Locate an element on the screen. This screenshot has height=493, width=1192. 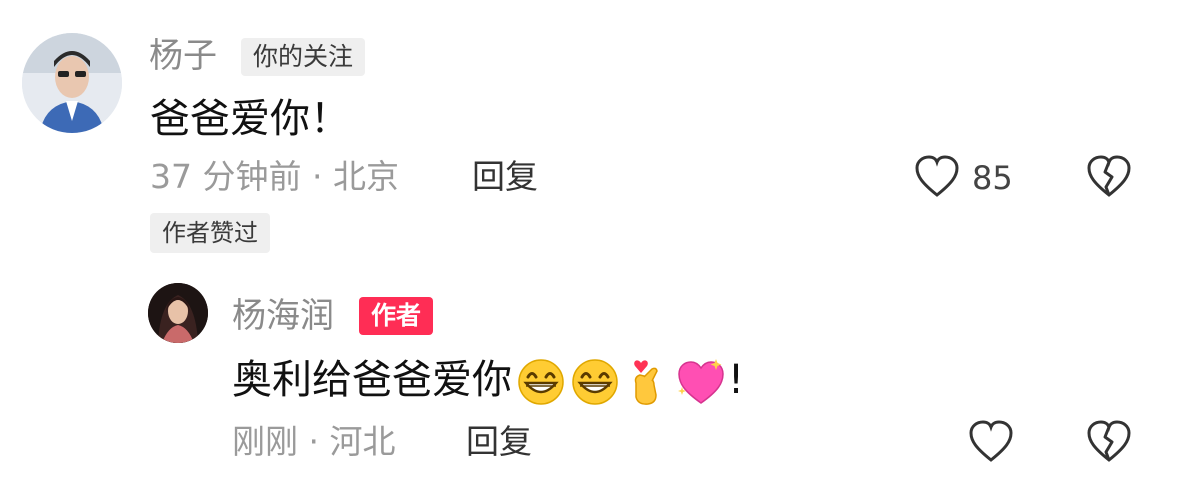
reply-text-line: 奥利给爸爸爱你 ! is located at coordinates (488, 381).